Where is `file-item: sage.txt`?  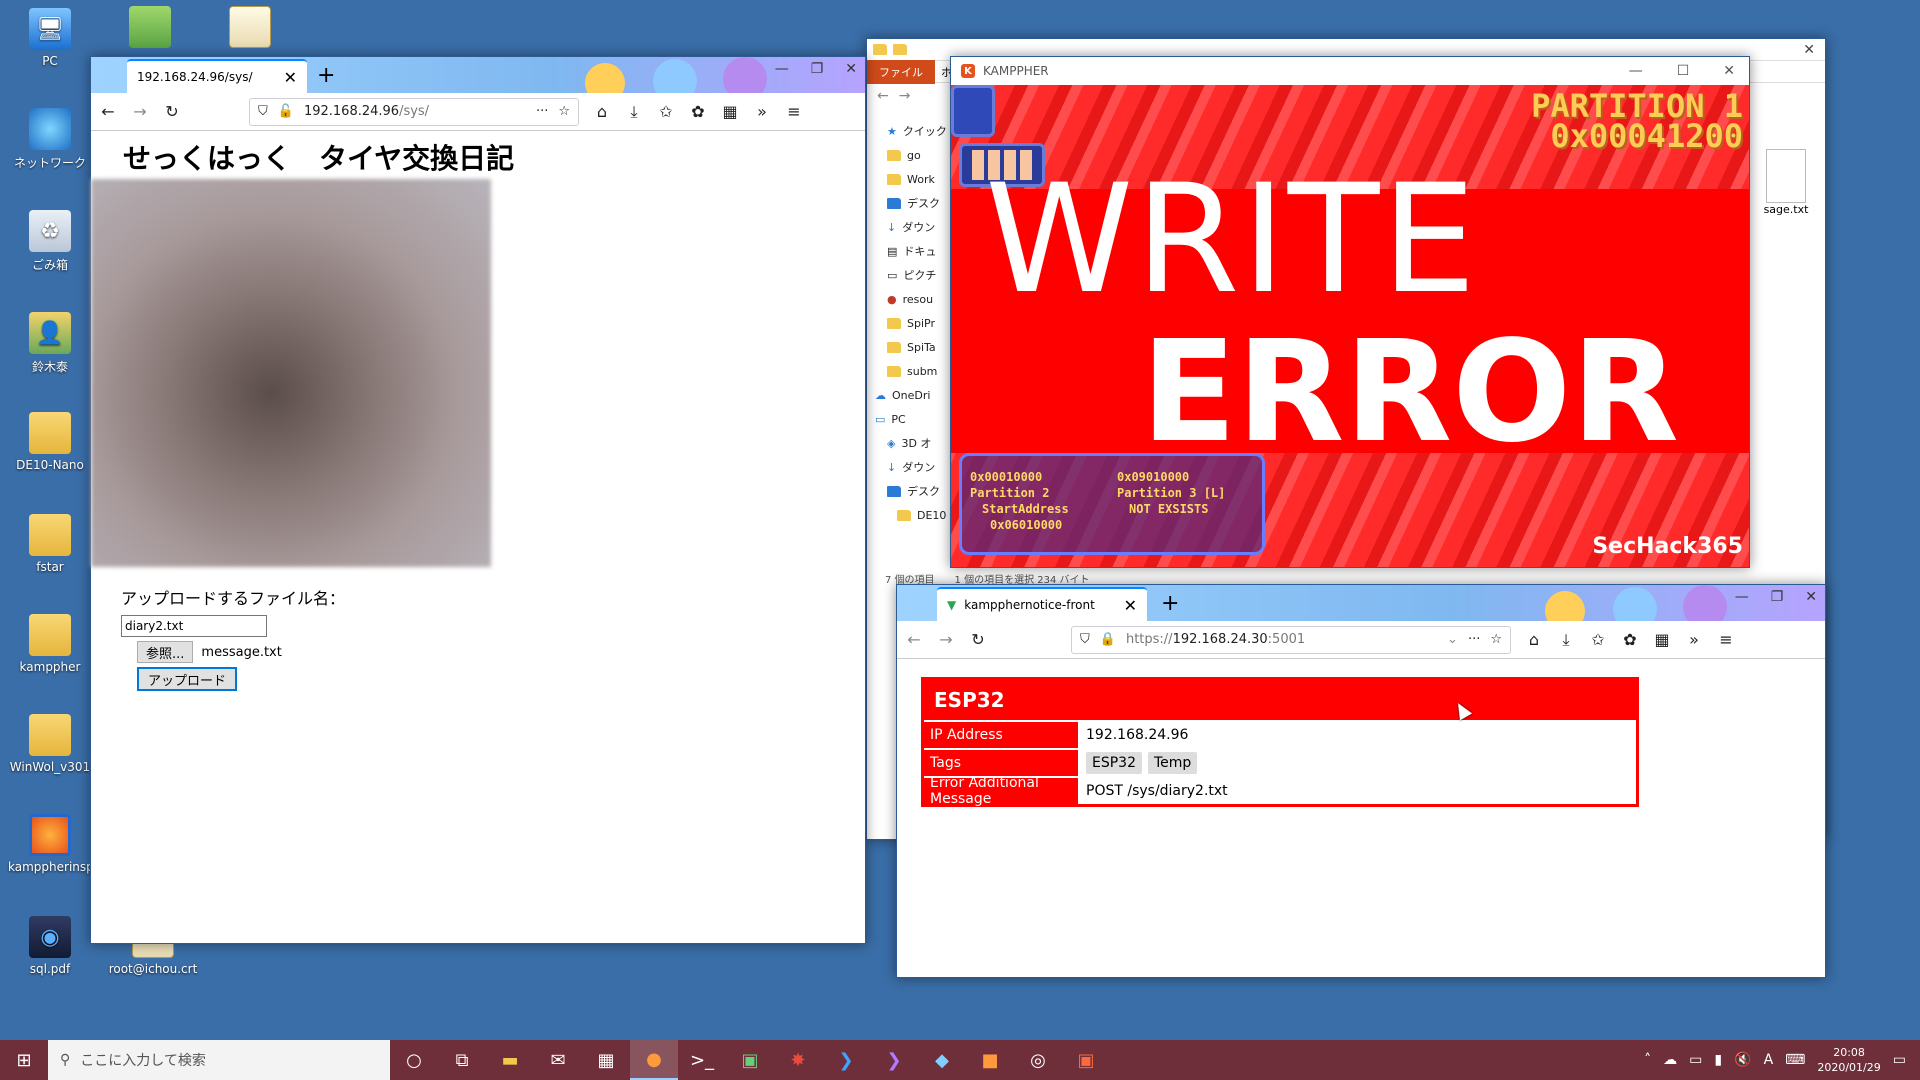 file-item: sage.txt is located at coordinates (1786, 182).